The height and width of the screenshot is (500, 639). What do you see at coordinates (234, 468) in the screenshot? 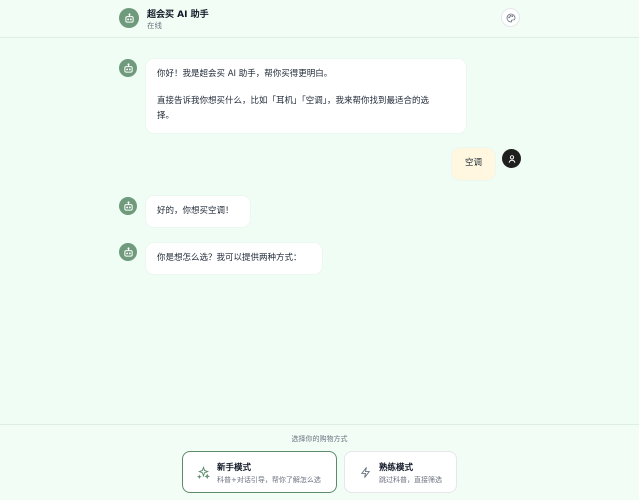
I see `mode-title: 新手模式` at bounding box center [234, 468].